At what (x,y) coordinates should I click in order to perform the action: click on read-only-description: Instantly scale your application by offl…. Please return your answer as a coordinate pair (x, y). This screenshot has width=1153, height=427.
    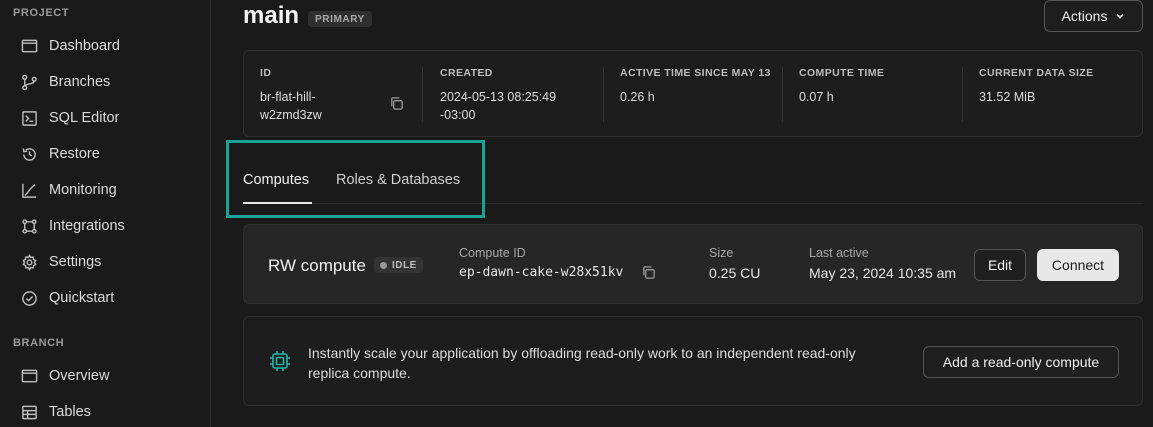
    Looking at the image, I should click on (582, 363).